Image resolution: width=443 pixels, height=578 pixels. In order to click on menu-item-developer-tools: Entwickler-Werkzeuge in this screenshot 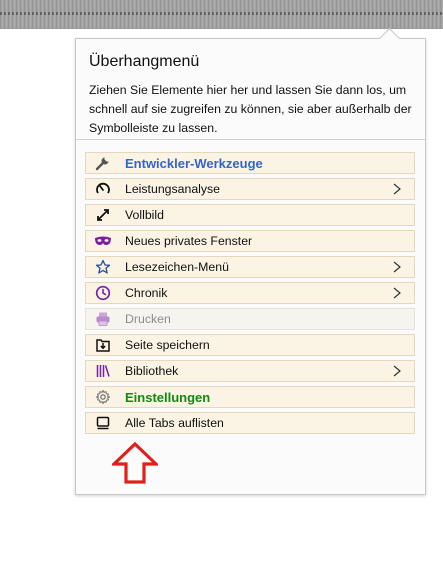, I will do `click(250, 163)`.